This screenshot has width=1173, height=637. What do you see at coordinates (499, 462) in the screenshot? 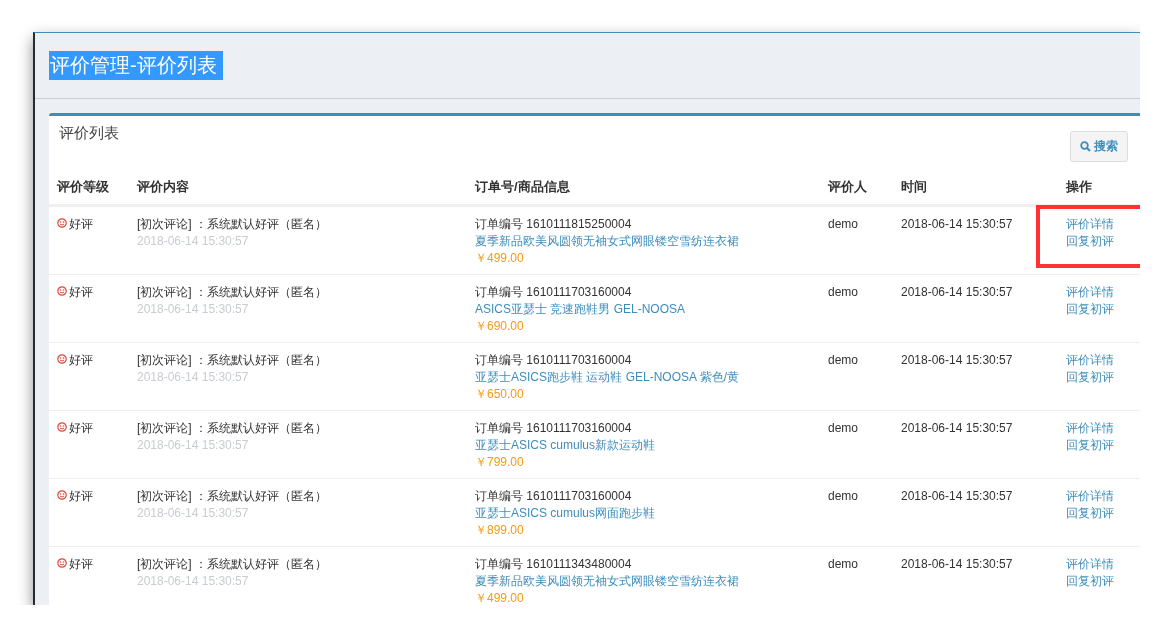
I see `product-price: ￥799.00` at bounding box center [499, 462].